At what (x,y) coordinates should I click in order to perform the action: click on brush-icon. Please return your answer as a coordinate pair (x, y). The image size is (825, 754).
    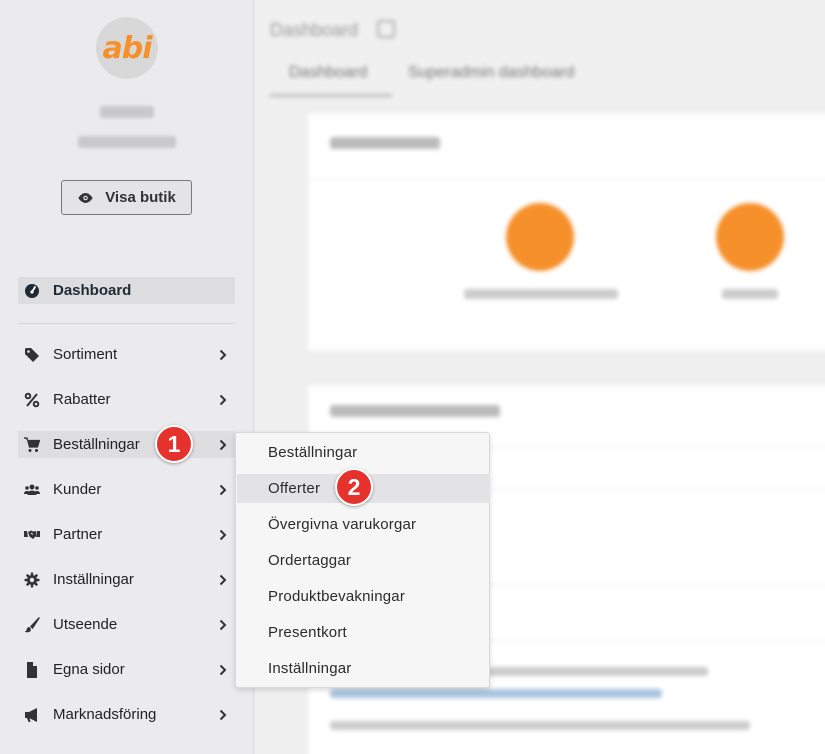
    Looking at the image, I should click on (32, 624).